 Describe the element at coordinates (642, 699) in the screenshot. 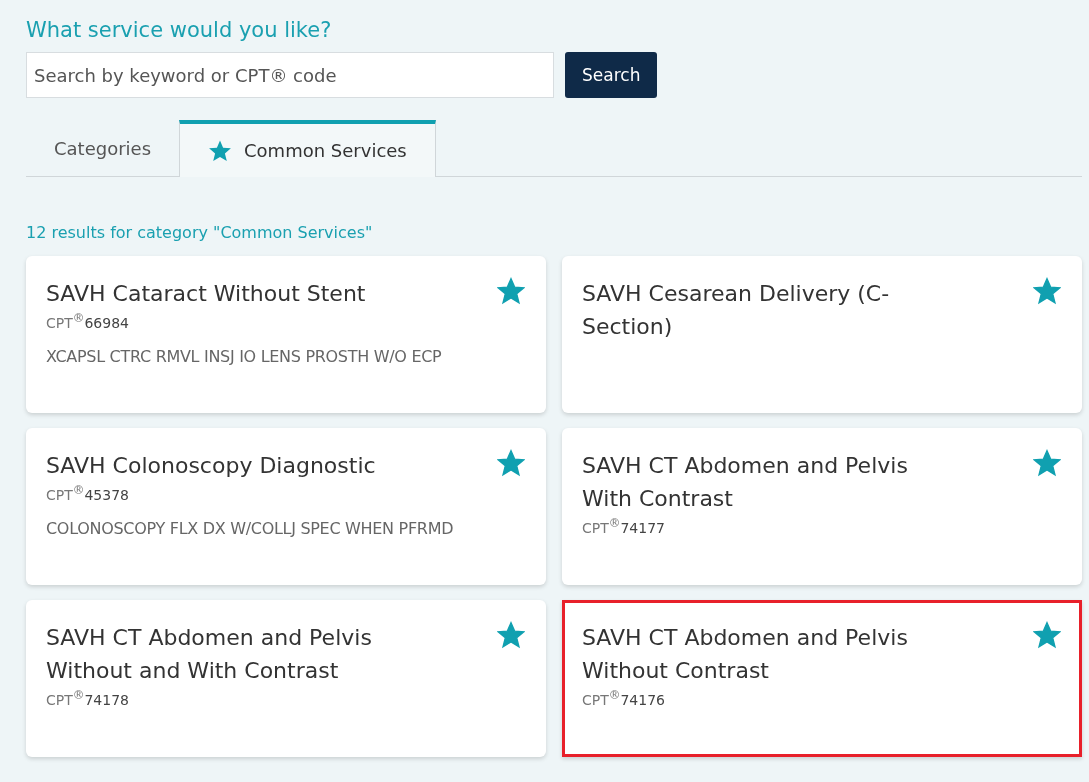

I see `cpt-code: 74176` at that location.